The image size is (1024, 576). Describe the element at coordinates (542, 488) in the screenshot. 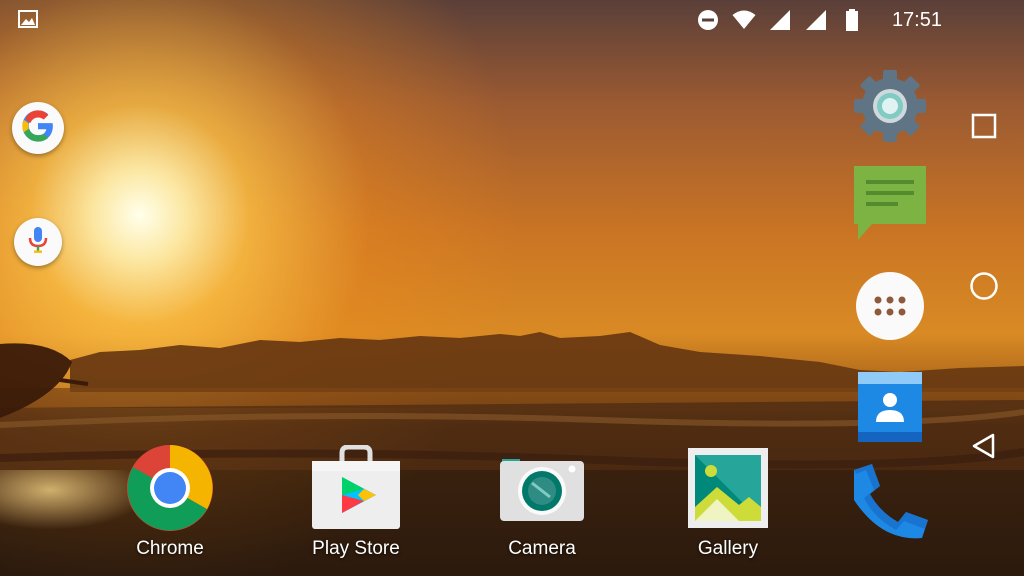

I see `camera-icon` at that location.